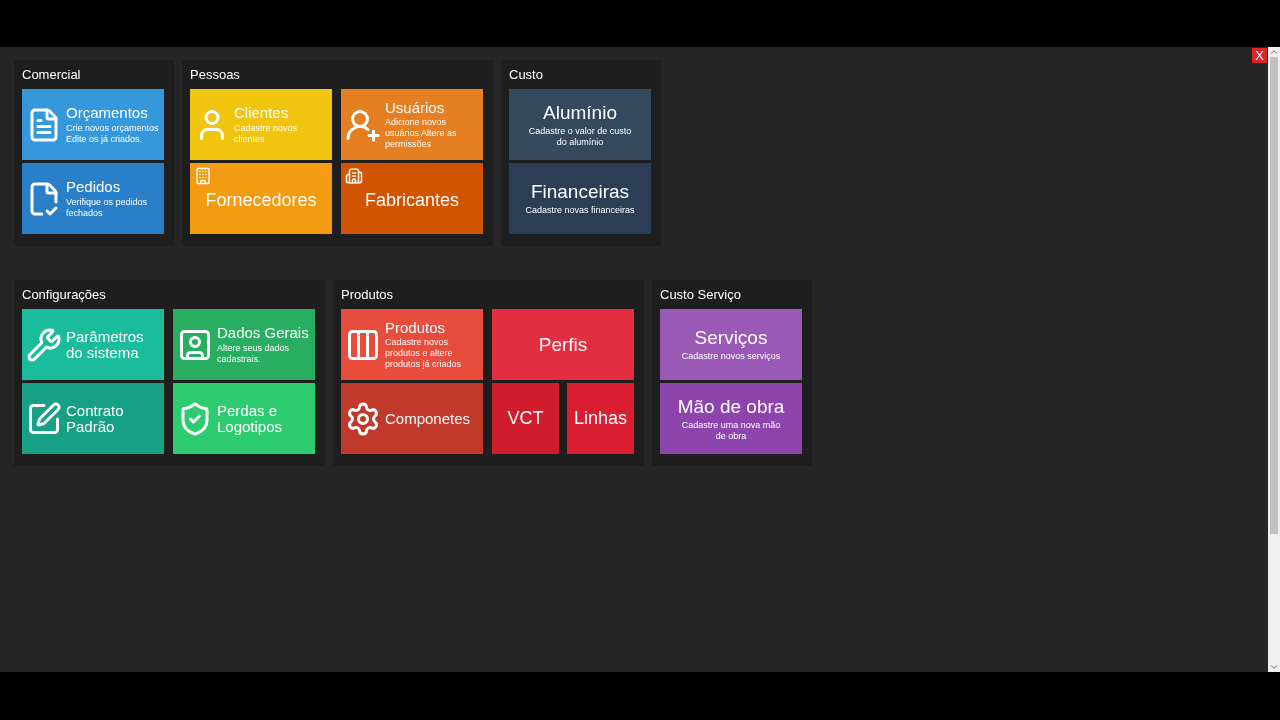 The height and width of the screenshot is (720, 1280). Describe the element at coordinates (428, 418) in the screenshot. I see `tile-title: Componetes` at that location.